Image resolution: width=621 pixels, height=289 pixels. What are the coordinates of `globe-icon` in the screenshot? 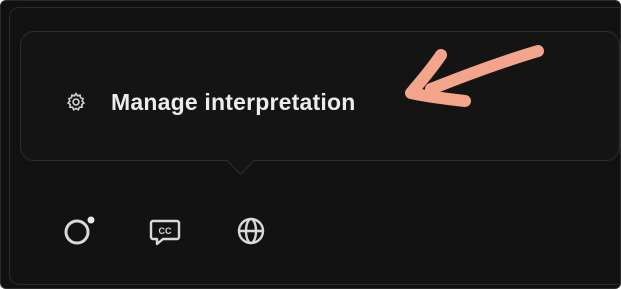 It's located at (251, 231).